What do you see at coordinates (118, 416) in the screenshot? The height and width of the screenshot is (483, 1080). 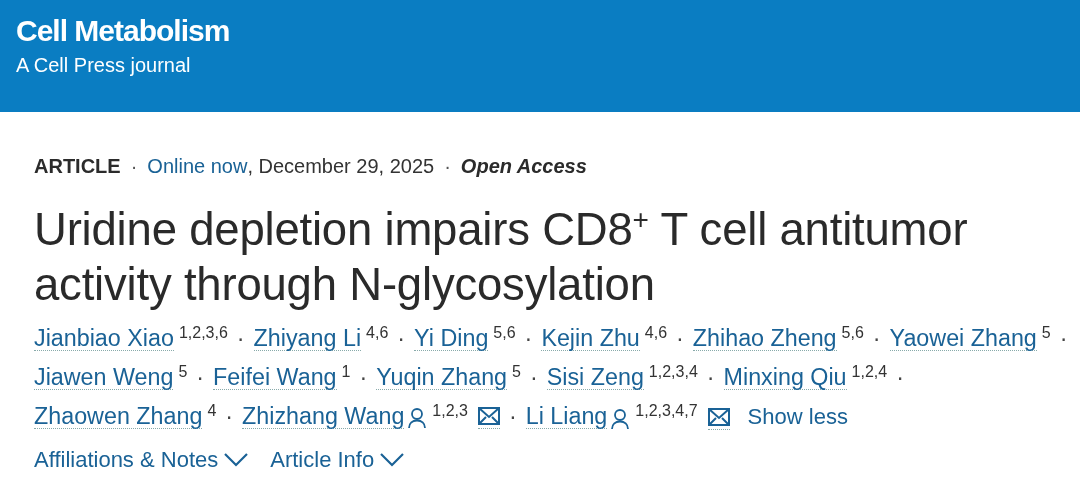 I see `author-link: Zhaowen Zhang` at bounding box center [118, 416].